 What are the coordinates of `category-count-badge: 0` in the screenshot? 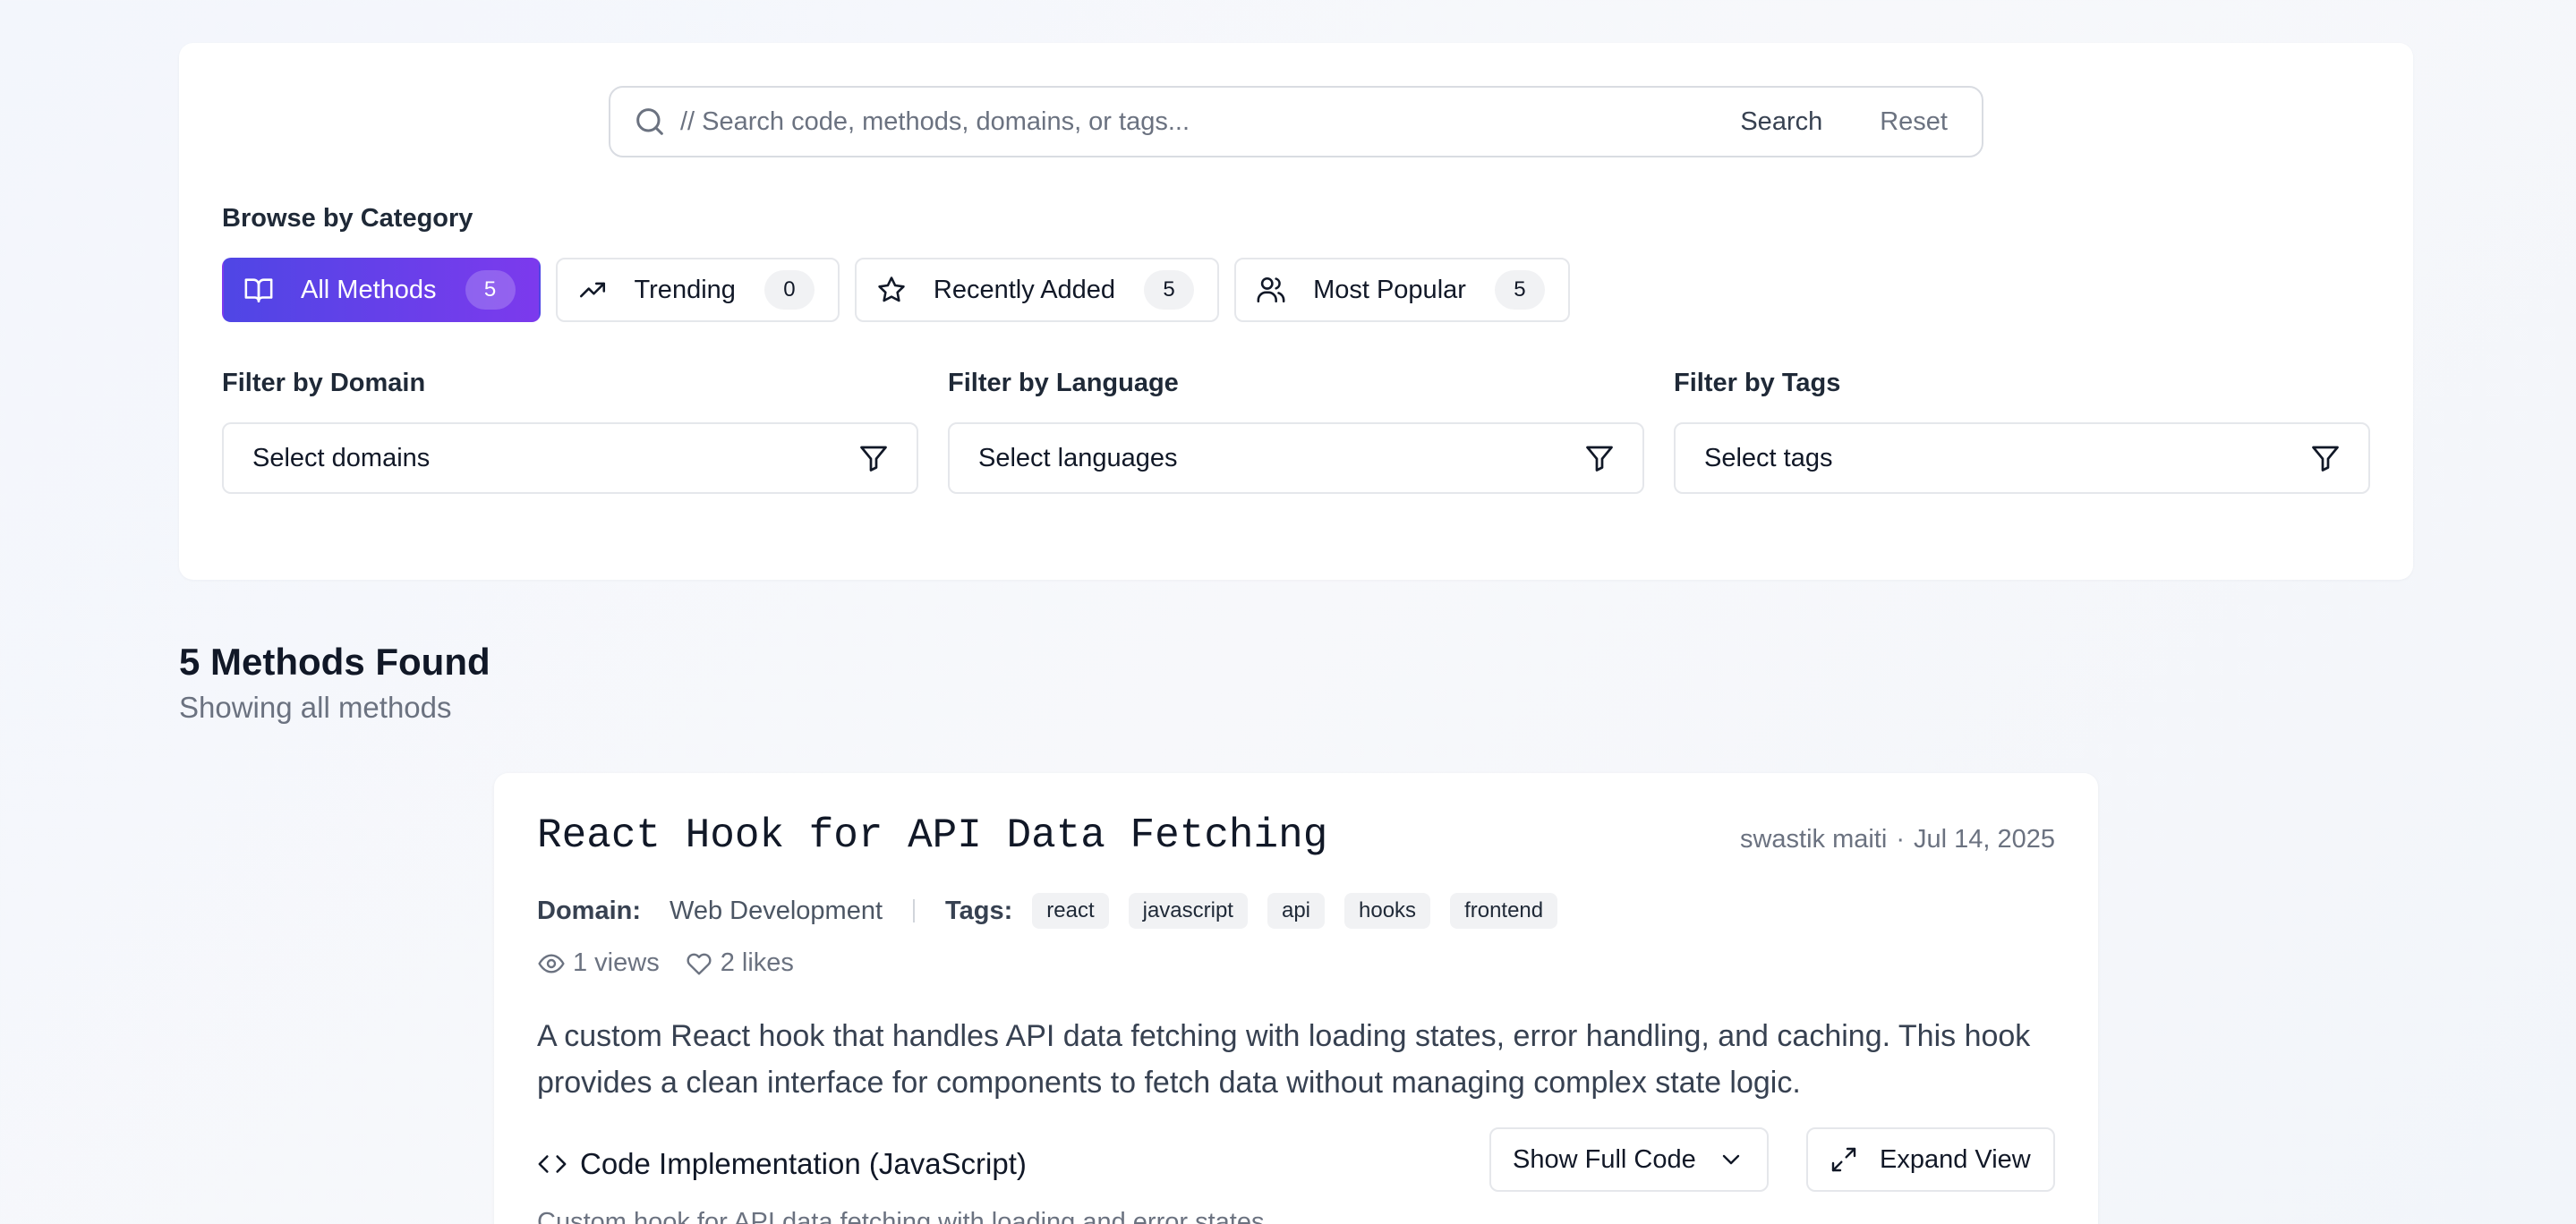 It's located at (789, 290).